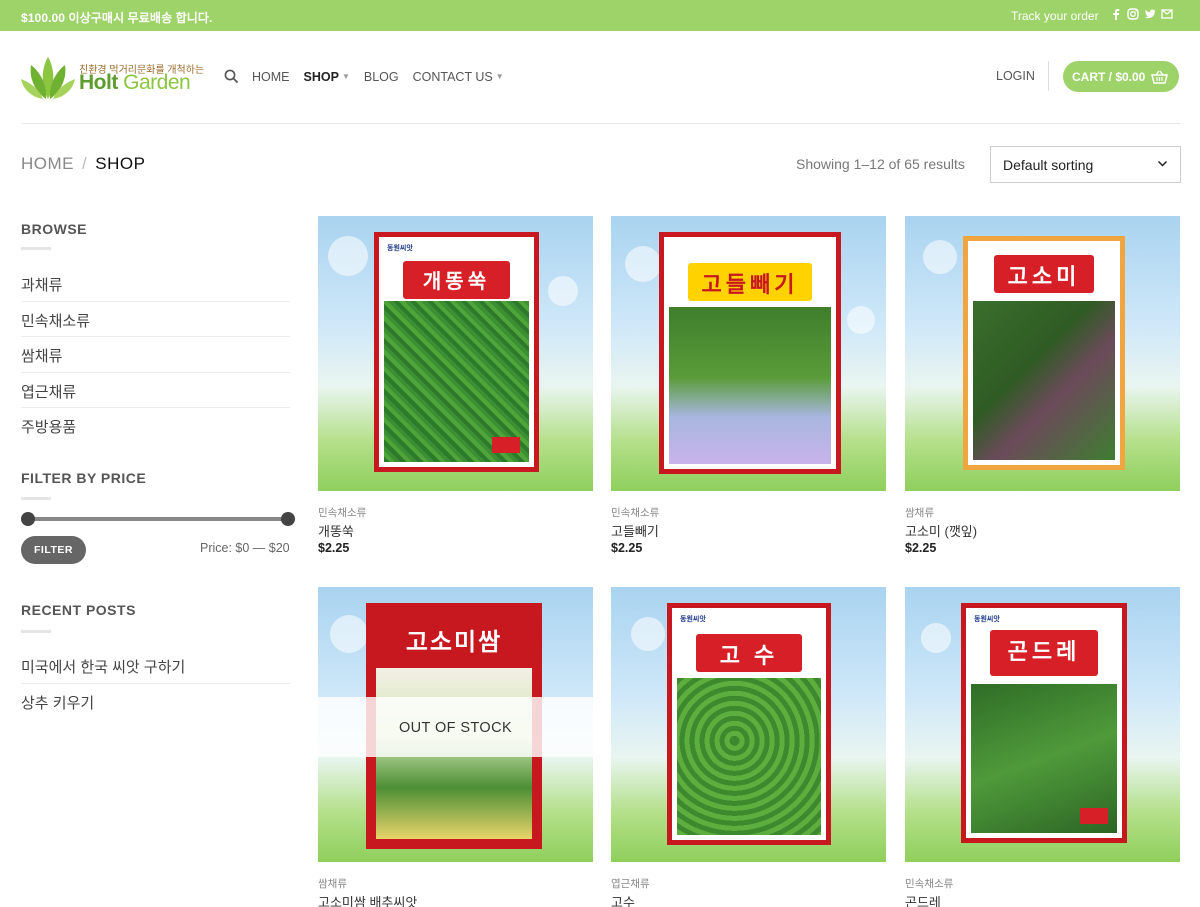 The width and height of the screenshot is (1200, 907). Describe the element at coordinates (367, 899) in the screenshot. I see `product-title: 고소미쌈 배추씨앗` at that location.